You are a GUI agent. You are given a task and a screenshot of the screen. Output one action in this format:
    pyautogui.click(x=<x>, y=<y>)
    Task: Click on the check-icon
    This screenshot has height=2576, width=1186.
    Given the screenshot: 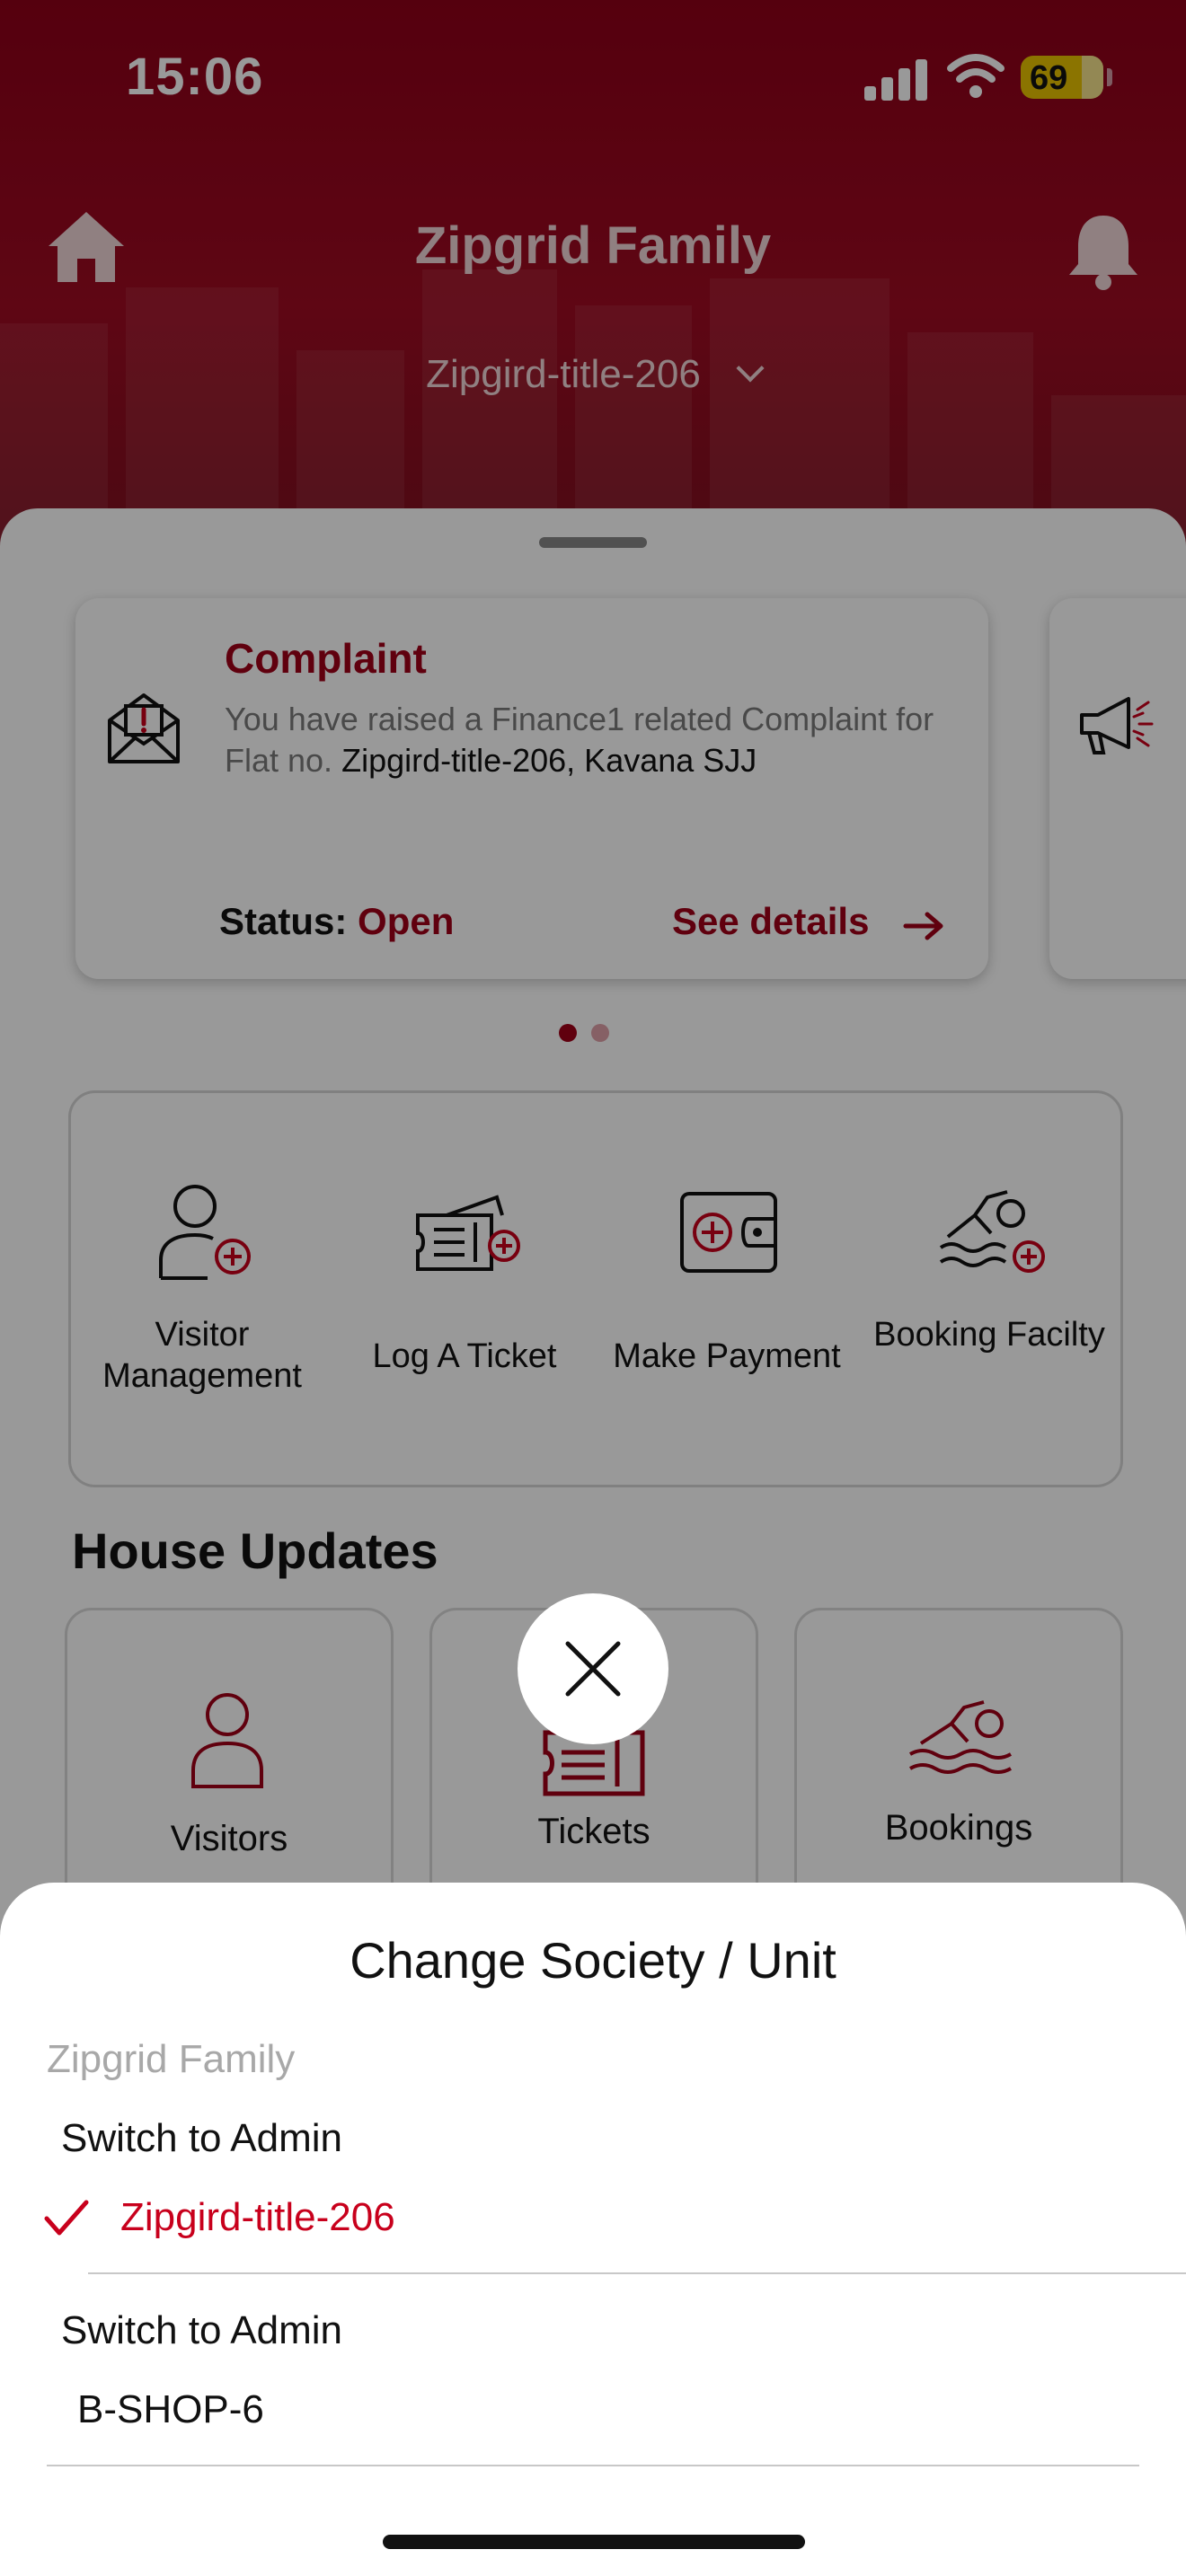 What is the action you would take?
    pyautogui.click(x=66, y=2218)
    